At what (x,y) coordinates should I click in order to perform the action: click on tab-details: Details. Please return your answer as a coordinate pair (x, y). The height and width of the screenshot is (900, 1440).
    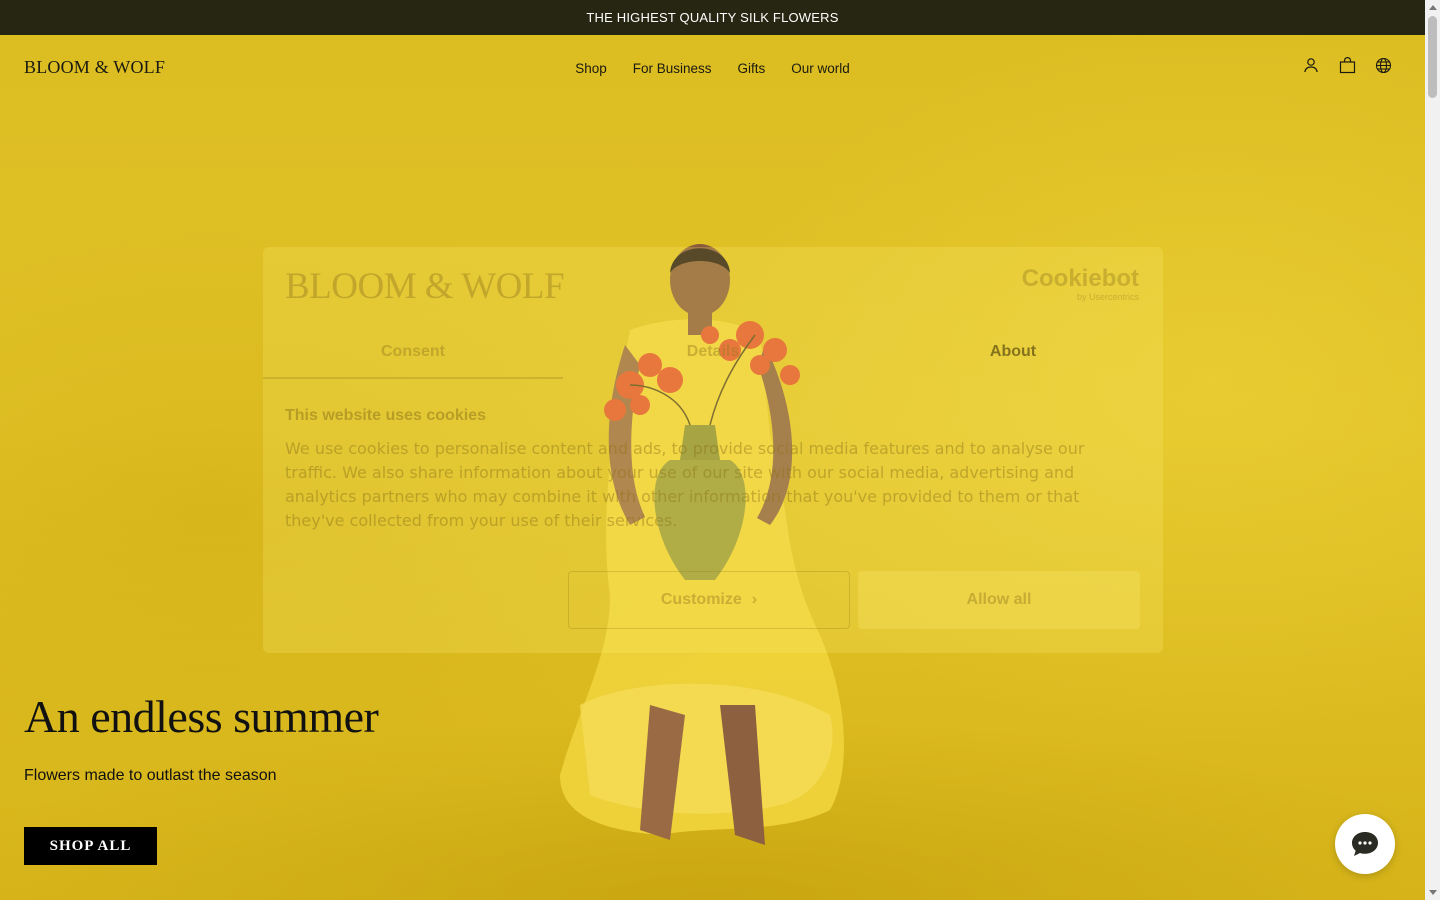
    Looking at the image, I should click on (713, 359).